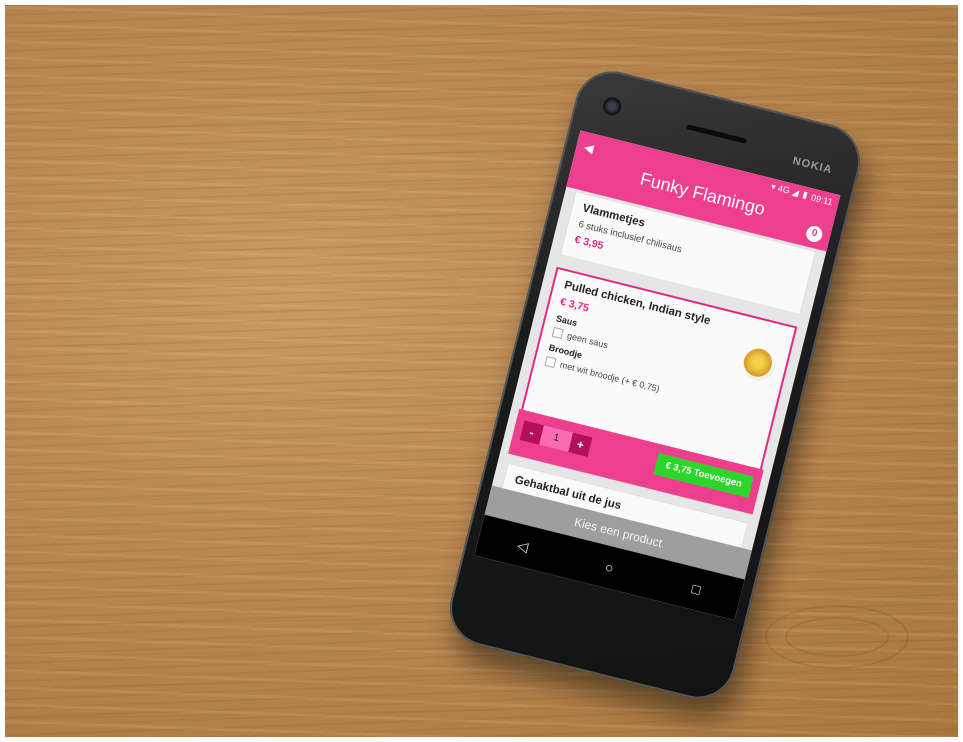  What do you see at coordinates (822, 199) in the screenshot?
I see `status-time: 09:11` at bounding box center [822, 199].